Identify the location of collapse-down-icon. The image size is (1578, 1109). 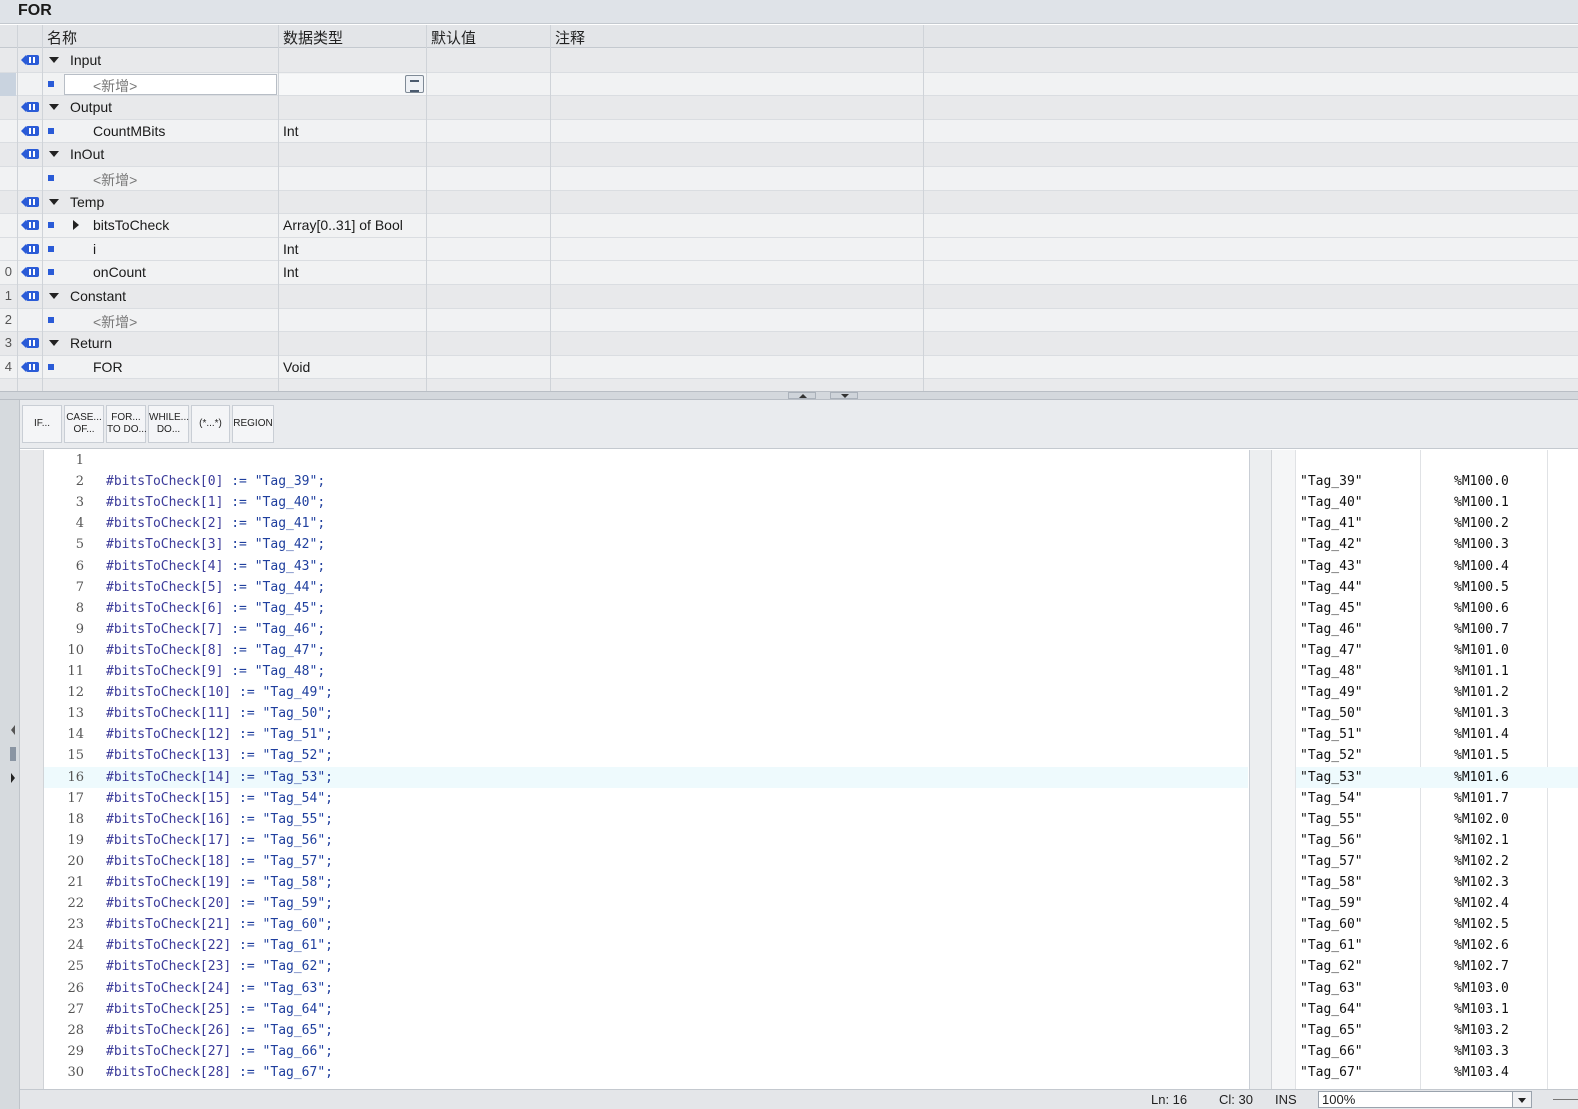
(844, 395).